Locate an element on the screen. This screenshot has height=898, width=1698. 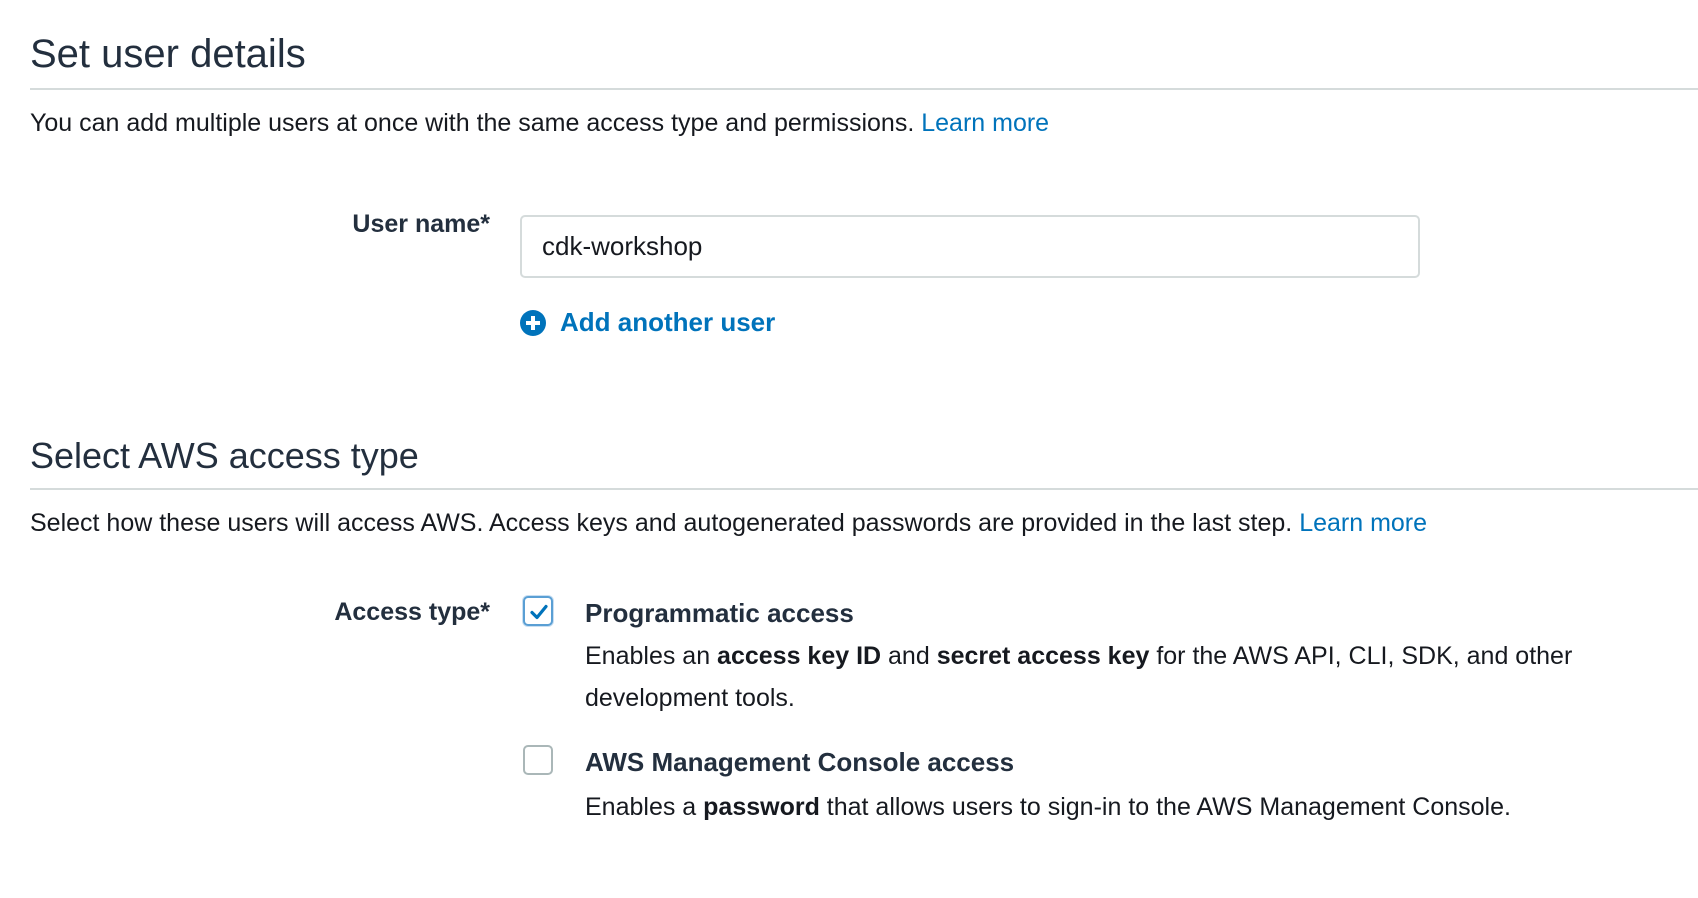
desc-bold-access-key-id: access key ID is located at coordinates (799, 656).